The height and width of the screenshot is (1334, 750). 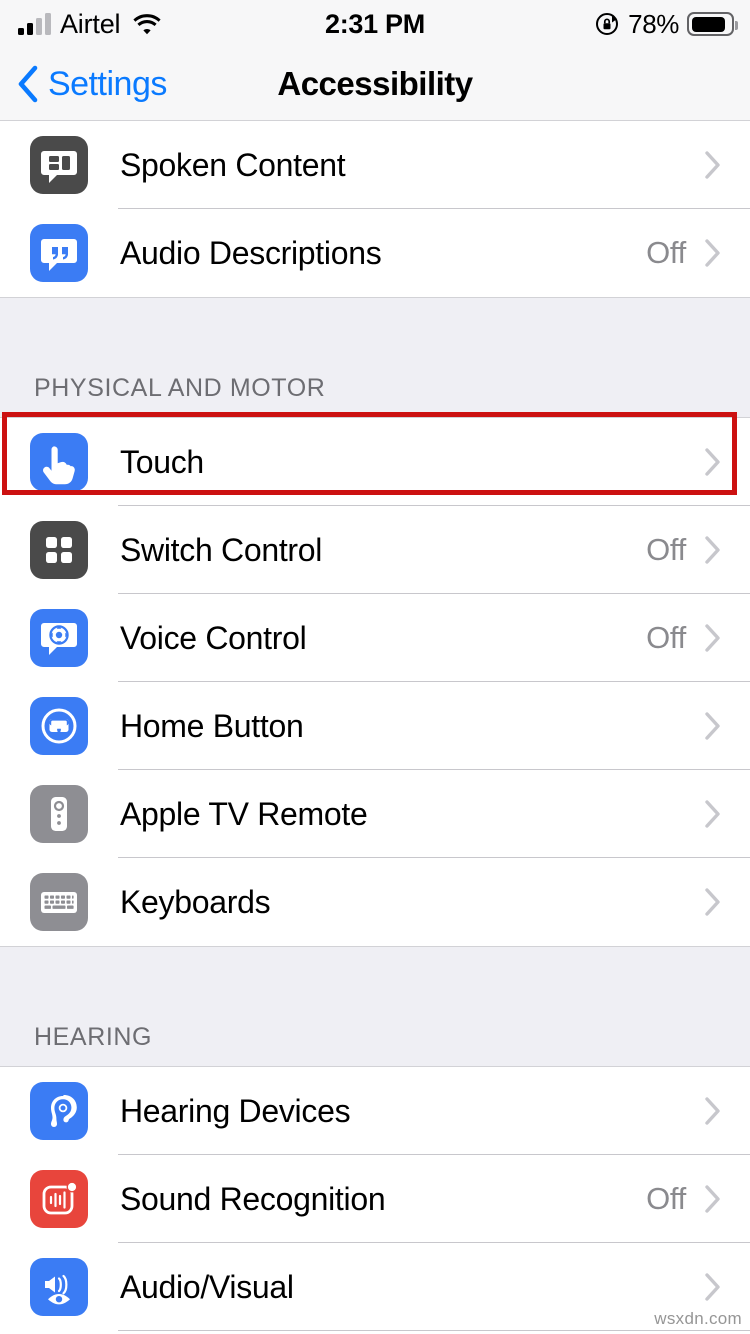 I want to click on battery-percentage: 78%, so click(x=653, y=23).